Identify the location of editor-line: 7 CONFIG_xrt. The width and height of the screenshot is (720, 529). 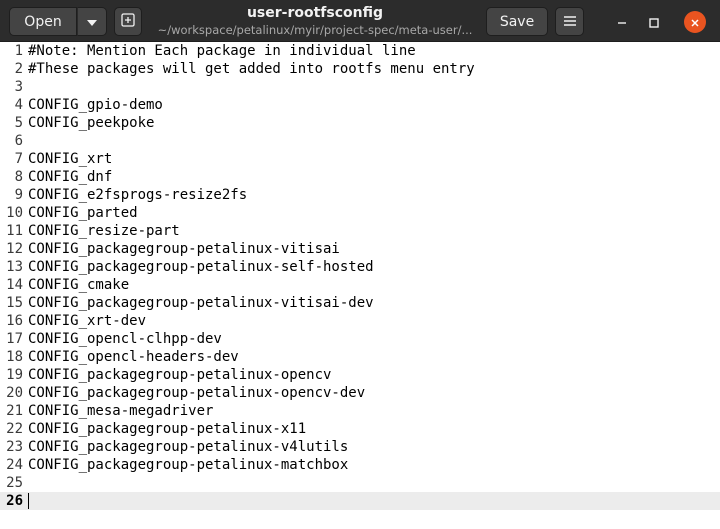
(360, 159).